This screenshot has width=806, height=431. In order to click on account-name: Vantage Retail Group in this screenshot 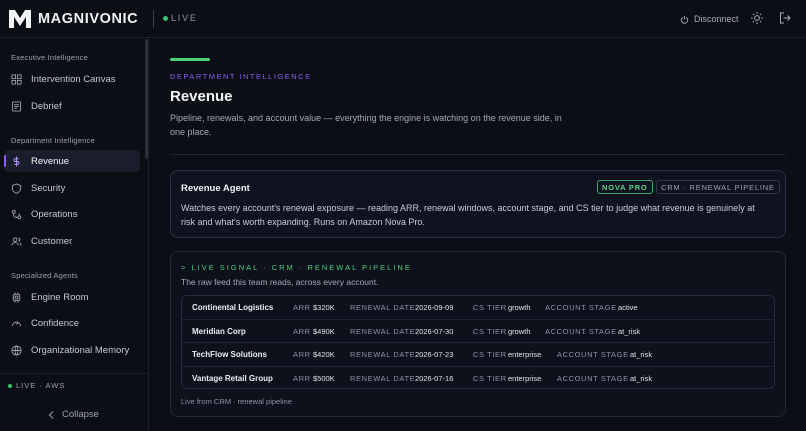, I will do `click(232, 378)`.